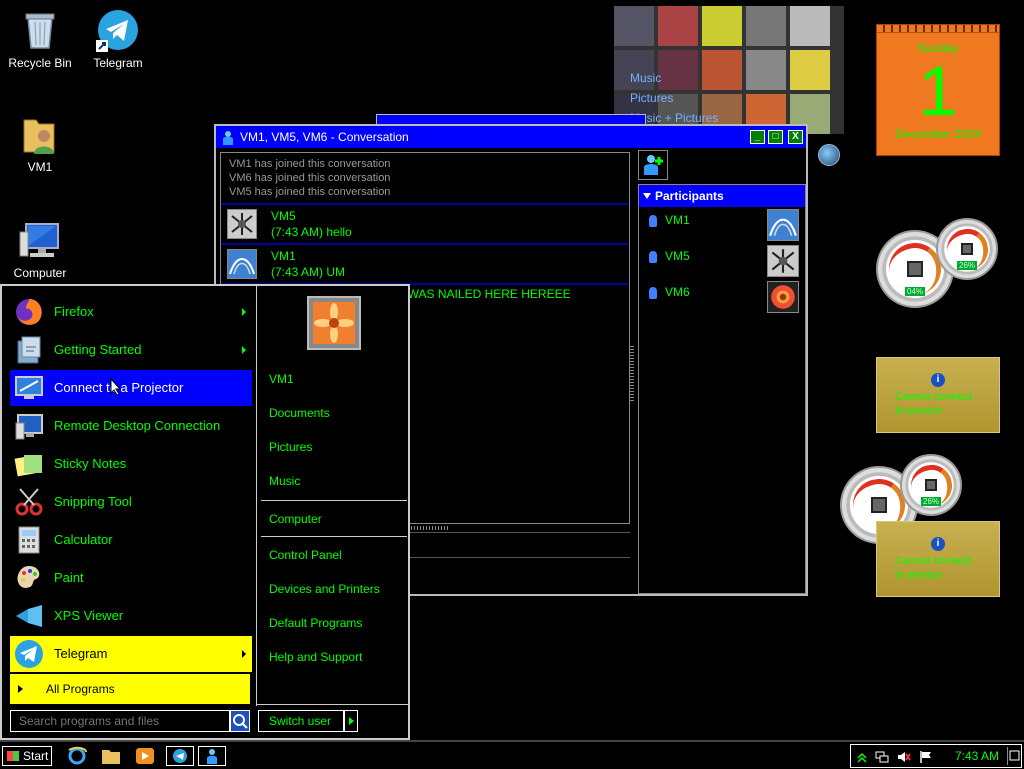 This screenshot has height=769, width=1024. Describe the element at coordinates (118, 39) in the screenshot. I see `desktop-icon-telegram: Telegram` at that location.